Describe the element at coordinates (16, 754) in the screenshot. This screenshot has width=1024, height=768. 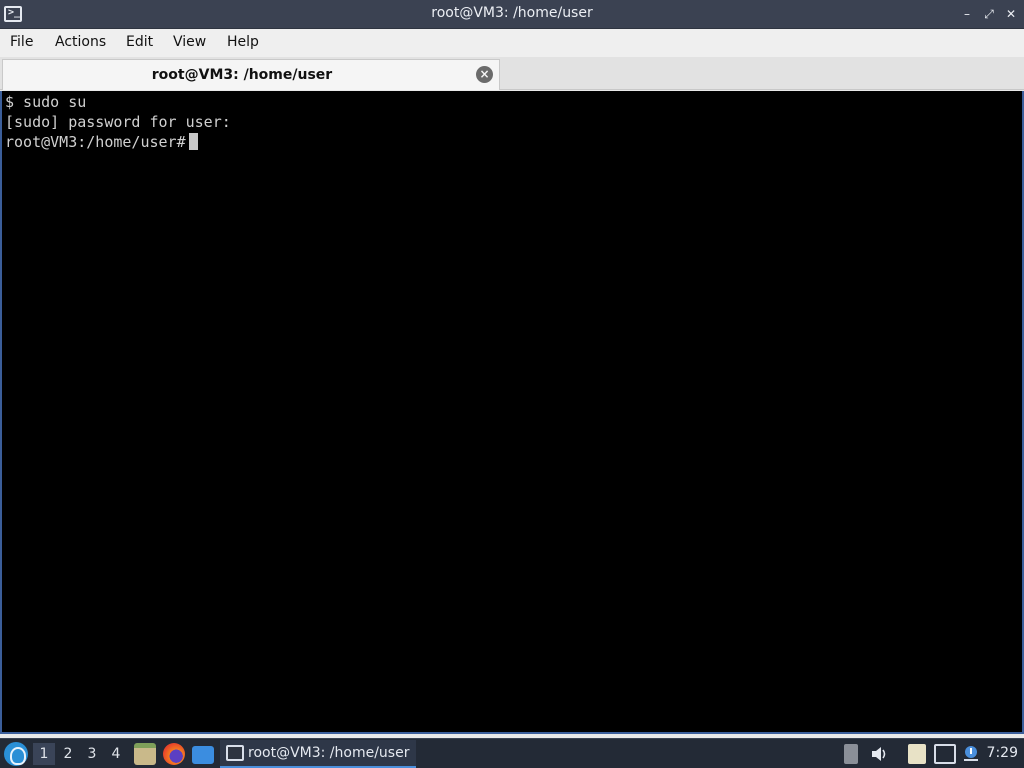
I see `start-menu-button` at that location.